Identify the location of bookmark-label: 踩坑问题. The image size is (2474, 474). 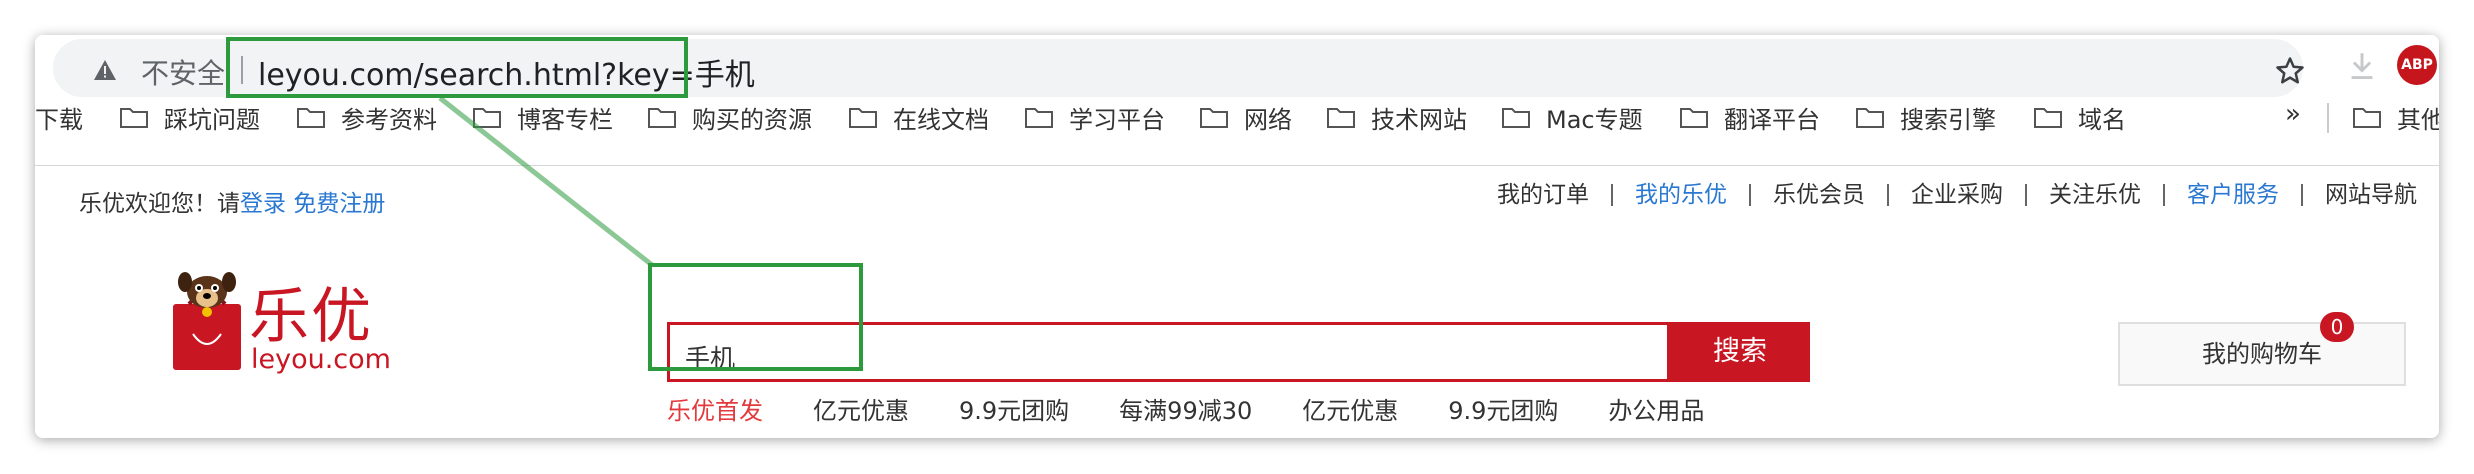
(212, 119).